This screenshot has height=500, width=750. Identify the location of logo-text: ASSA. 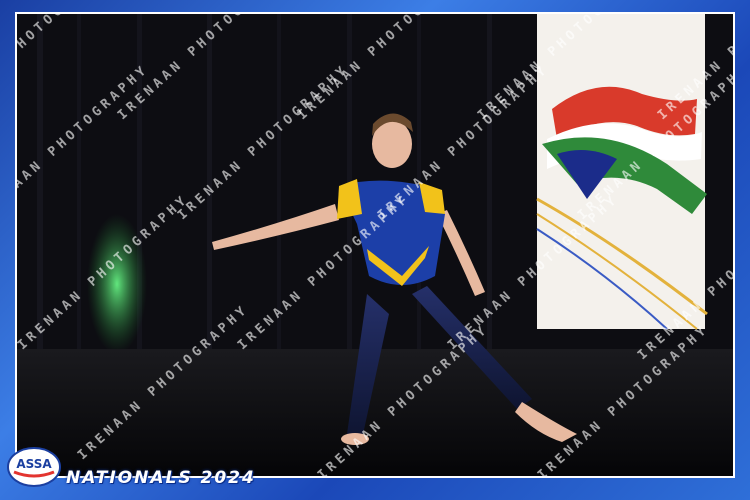
(34, 464).